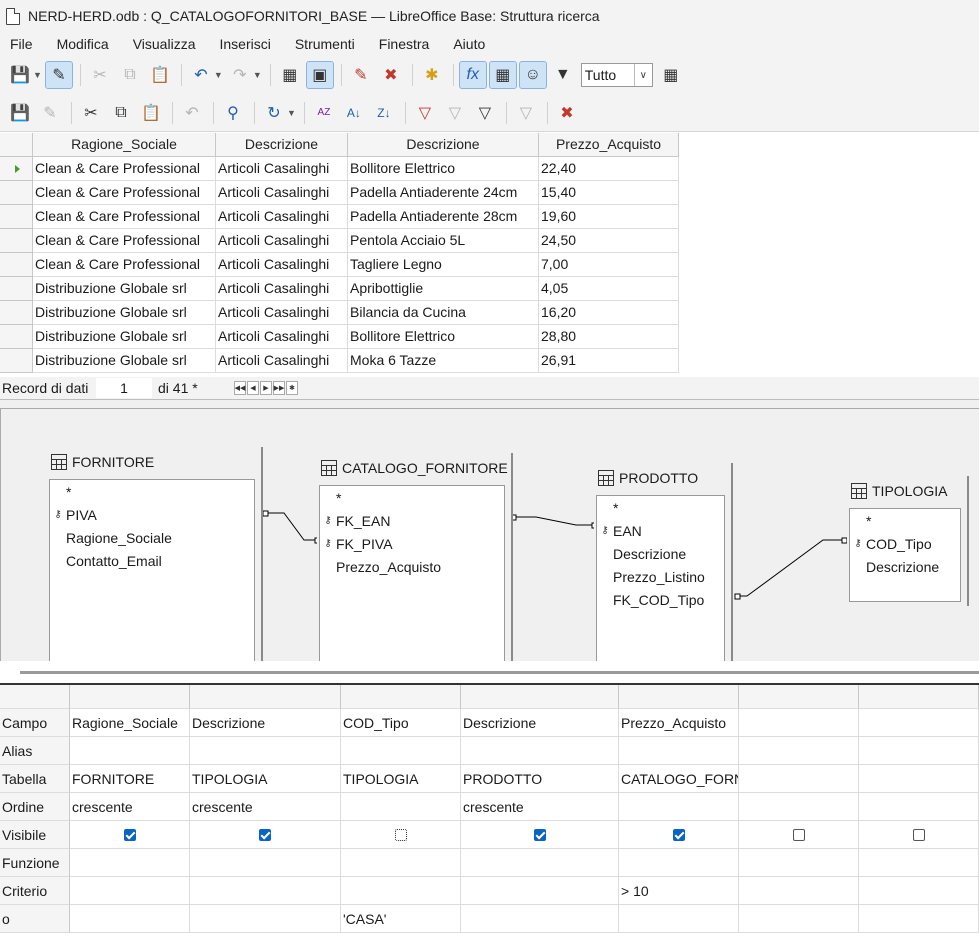  Describe the element at coordinates (361, 75) in the screenshot. I see `edit-table-icon: ✎` at that location.